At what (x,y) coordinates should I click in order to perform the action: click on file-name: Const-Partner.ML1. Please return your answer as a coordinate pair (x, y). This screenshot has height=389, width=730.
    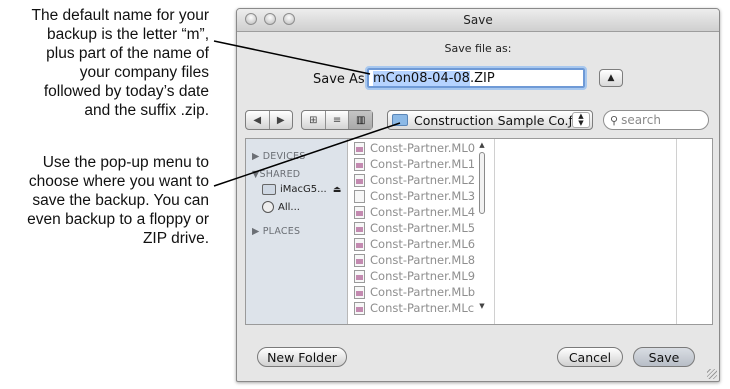
    Looking at the image, I should click on (423, 164).